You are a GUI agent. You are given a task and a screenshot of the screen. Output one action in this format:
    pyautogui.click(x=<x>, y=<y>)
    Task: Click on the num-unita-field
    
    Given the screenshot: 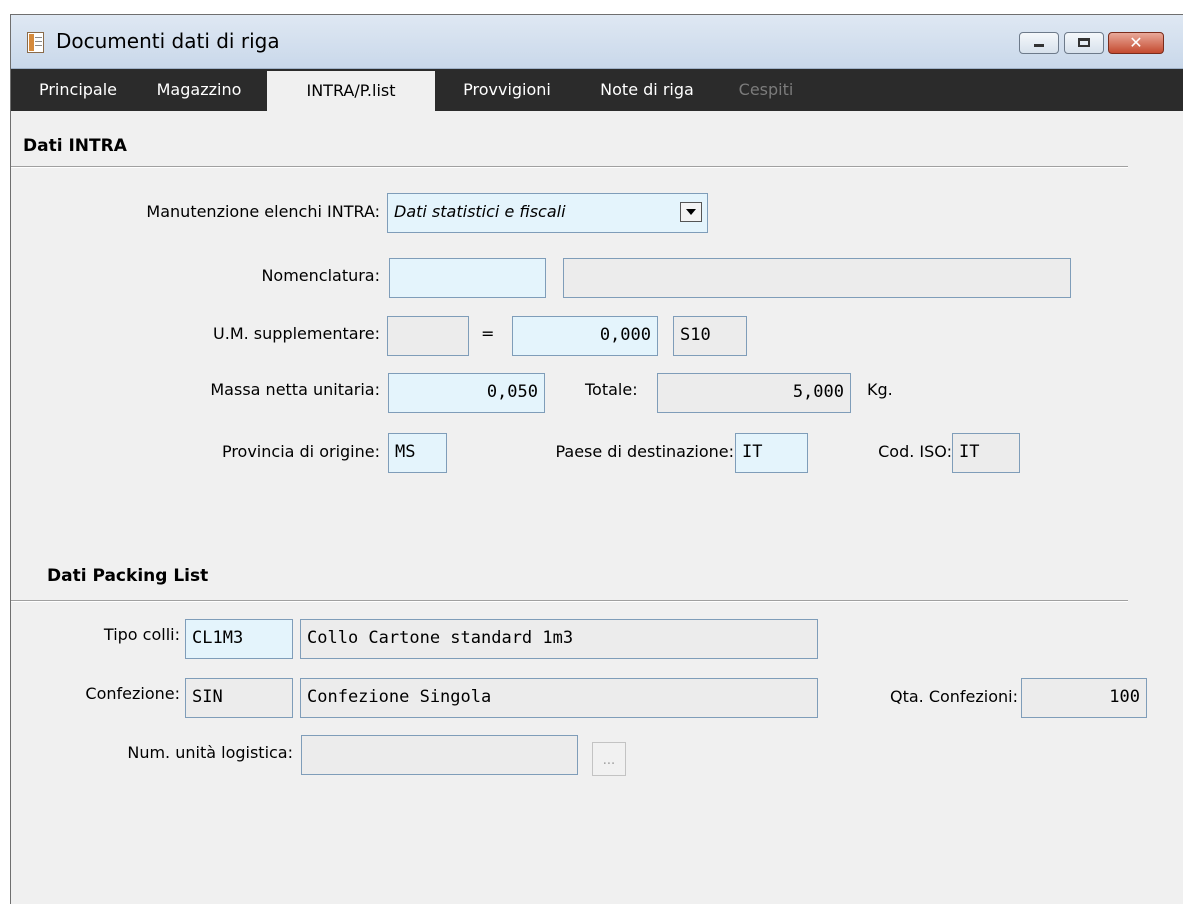 What is the action you would take?
    pyautogui.click(x=439, y=755)
    